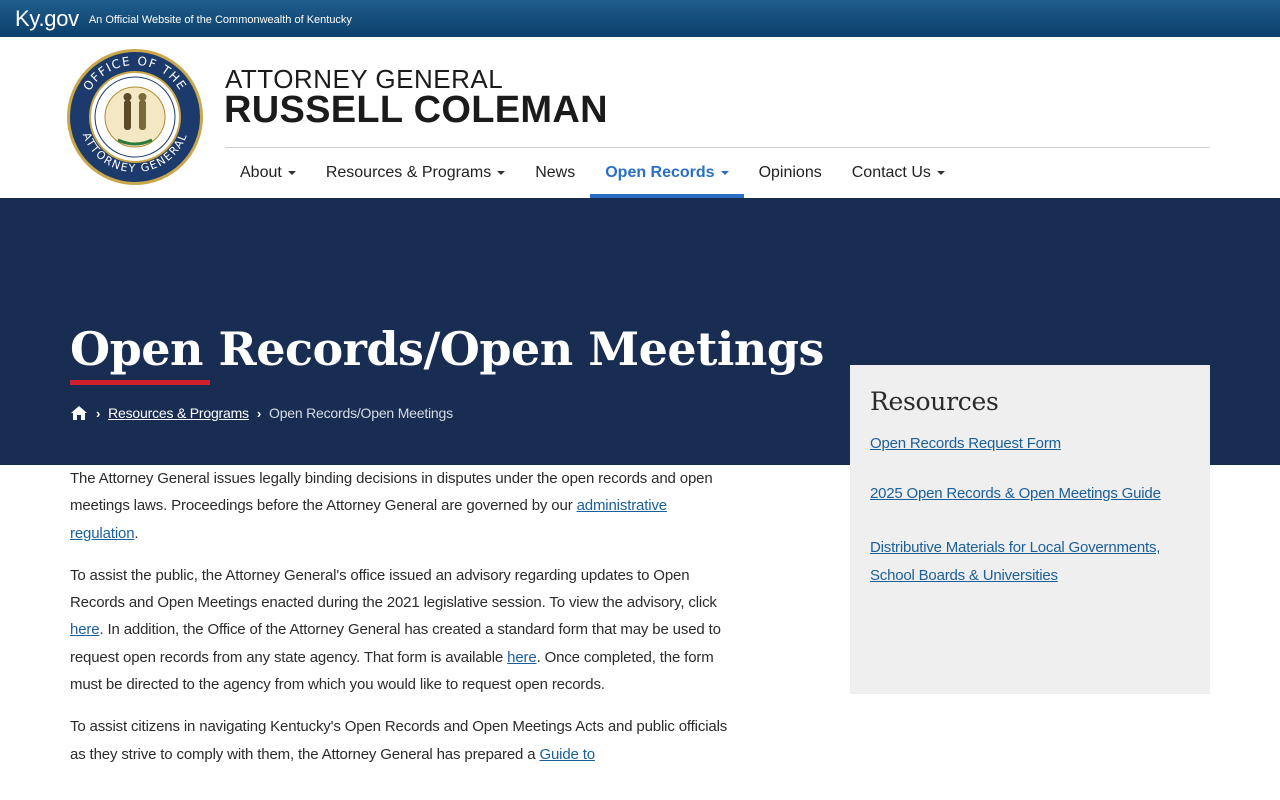  Describe the element at coordinates (1030, 444) in the screenshot. I see `link-open-records-request-form: Open Records Request Form` at that location.